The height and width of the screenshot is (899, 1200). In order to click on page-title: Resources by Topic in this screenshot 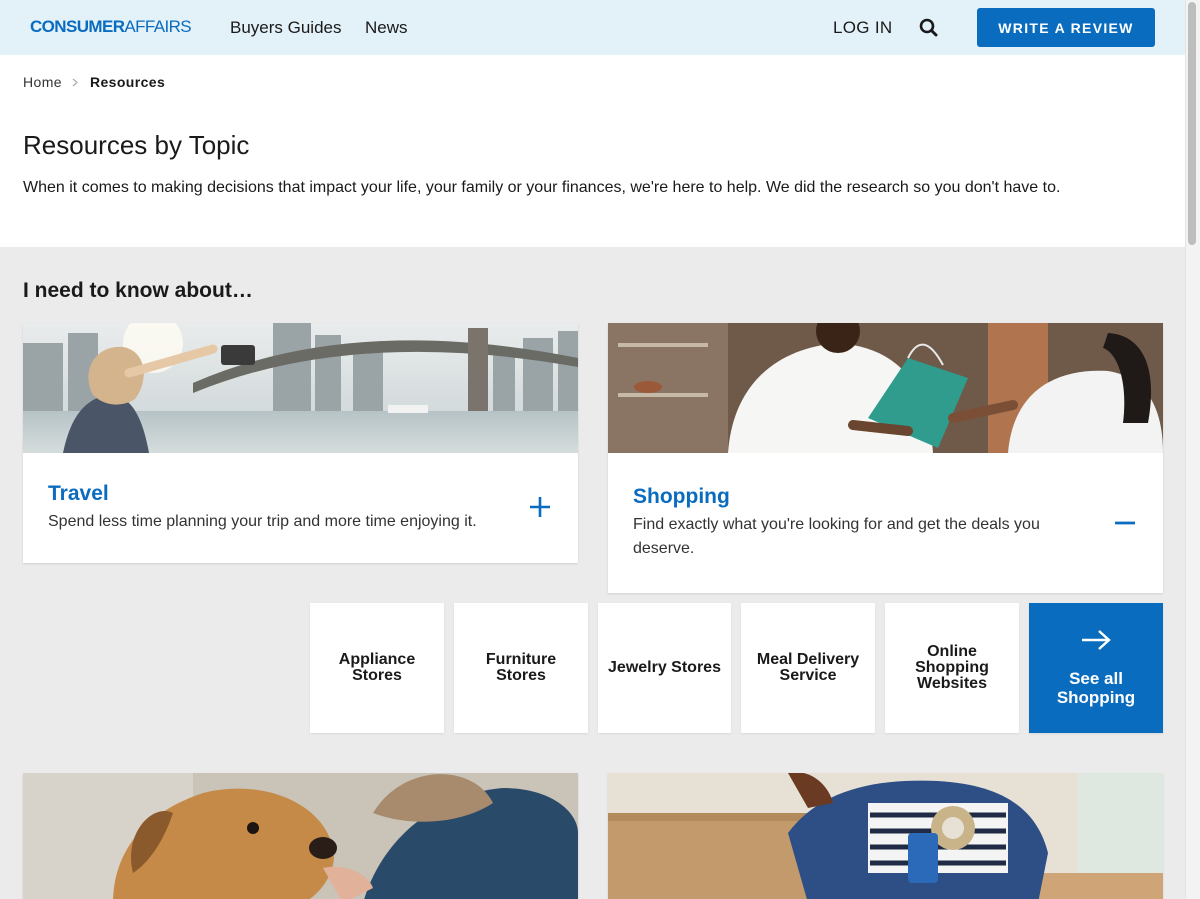, I will do `click(136, 145)`.